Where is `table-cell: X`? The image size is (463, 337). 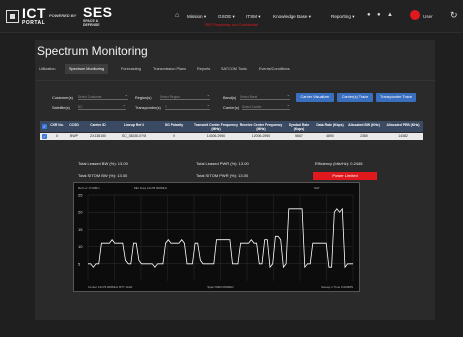
table-cell: X is located at coordinates (57, 136).